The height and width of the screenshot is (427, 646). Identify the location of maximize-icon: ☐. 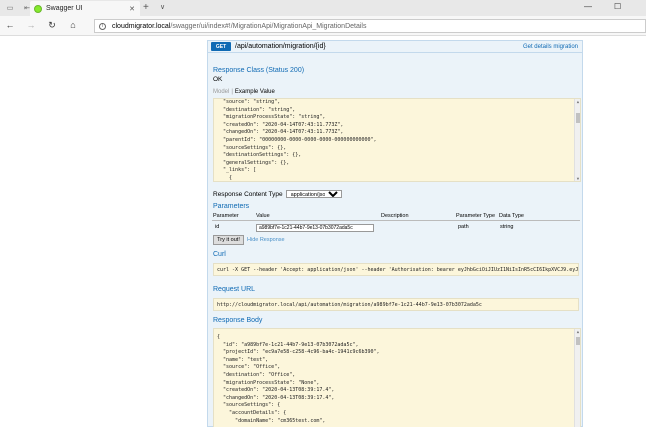
(617, 6).